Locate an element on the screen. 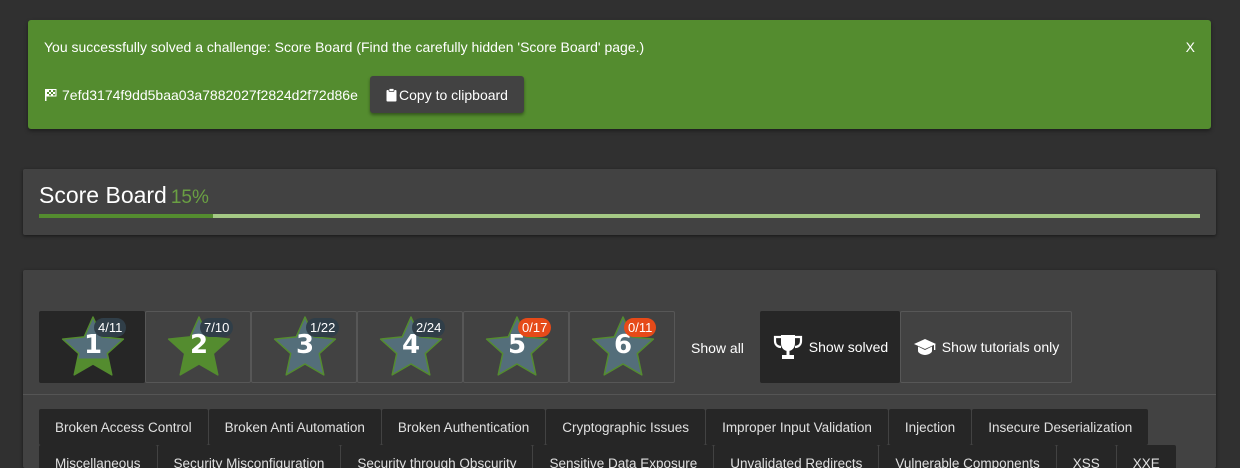 The image size is (1240, 468). difficulty-filter-5: 5 0/17 is located at coordinates (516, 347).